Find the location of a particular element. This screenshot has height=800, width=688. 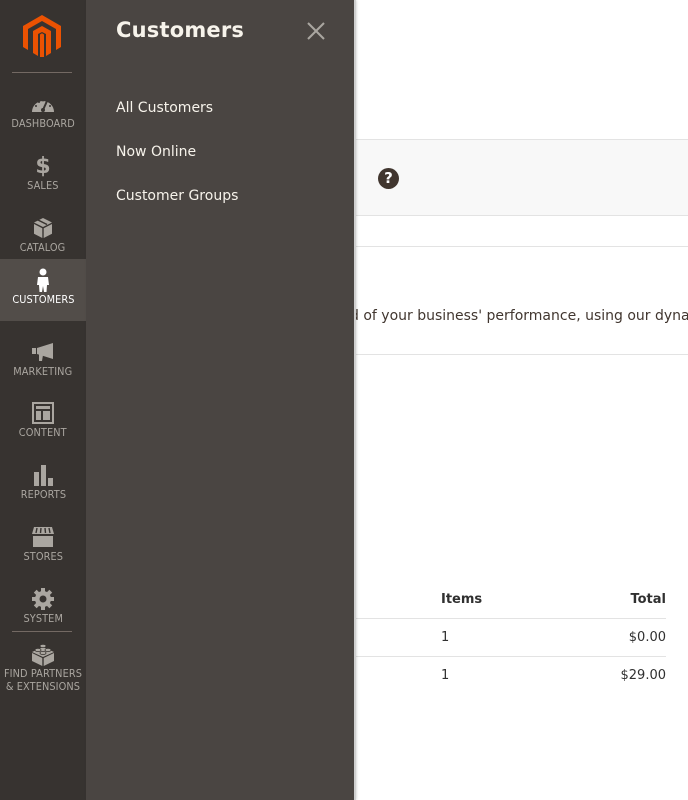

submenu-item-customer-groups: Customer Groups is located at coordinates (177, 210).